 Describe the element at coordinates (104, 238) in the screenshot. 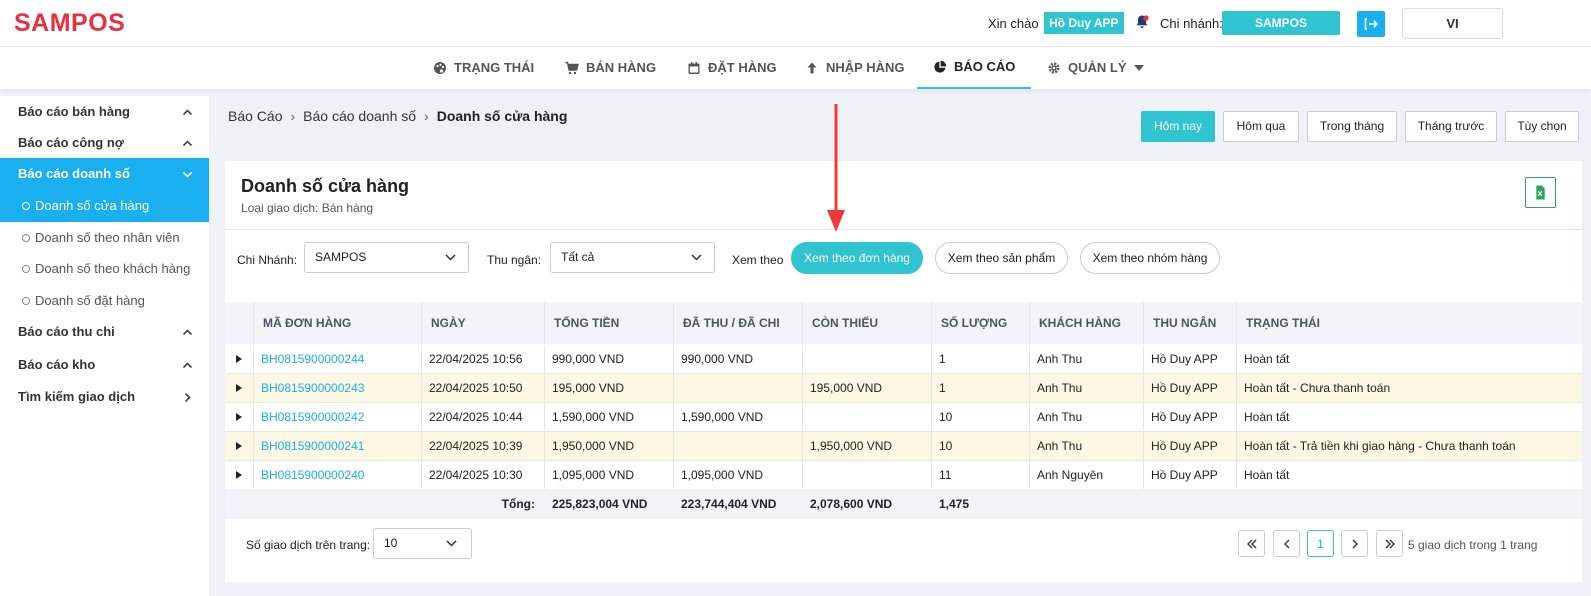

I see `sidebar-item-doanh-so-nhan-vien: Doanh số theo nhân viên` at that location.